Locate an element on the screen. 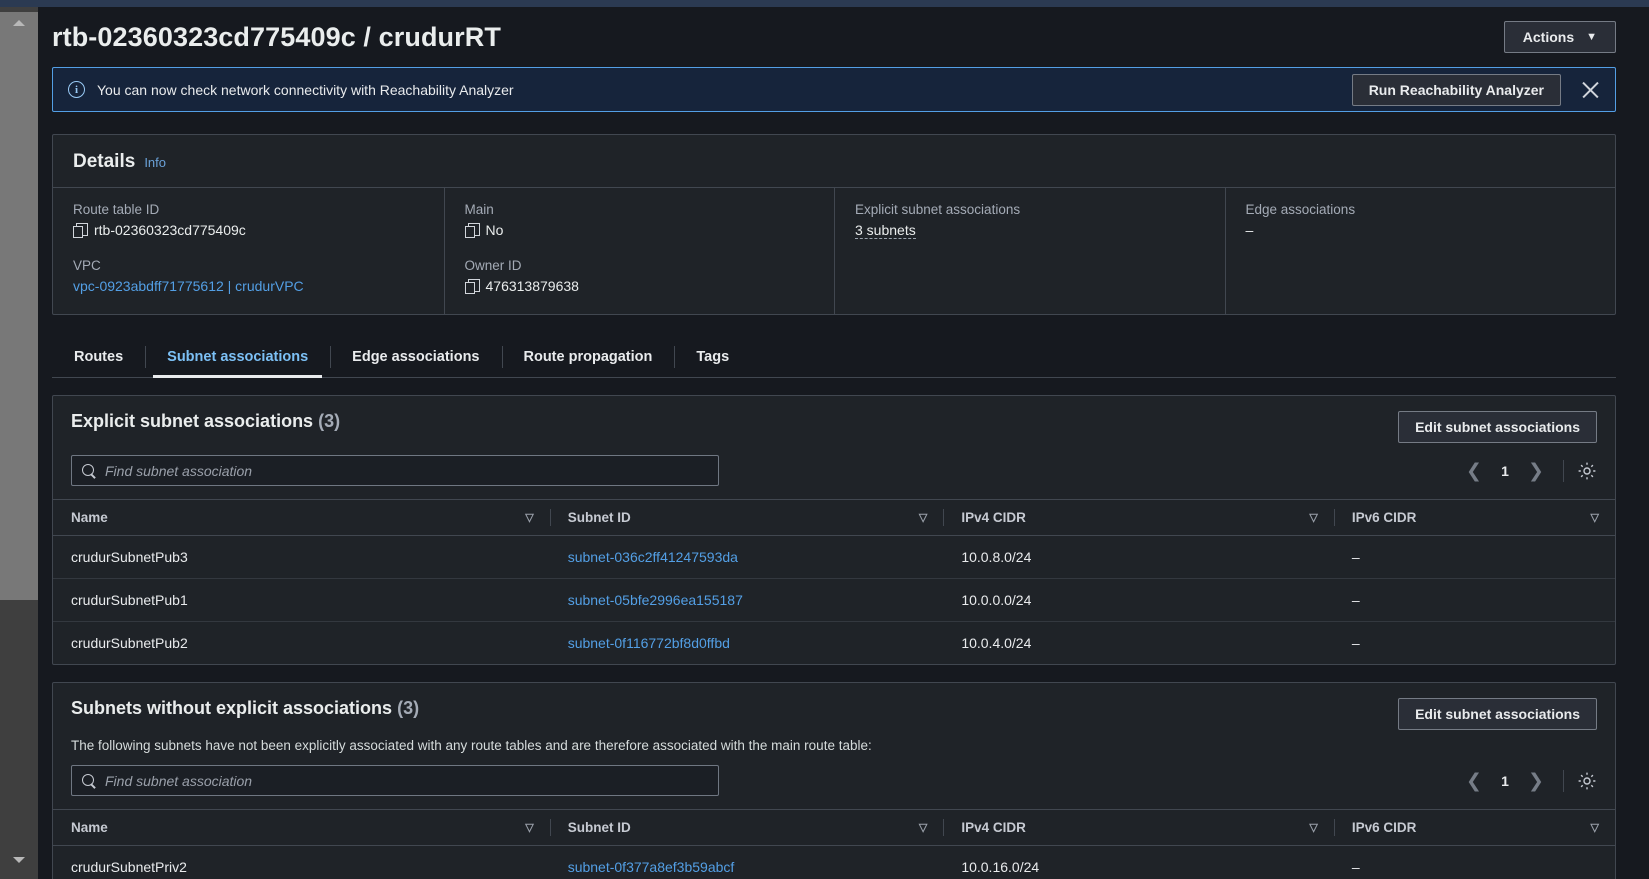 The height and width of the screenshot is (879, 1649). owner-id-text: 476313879638 is located at coordinates (532, 286).